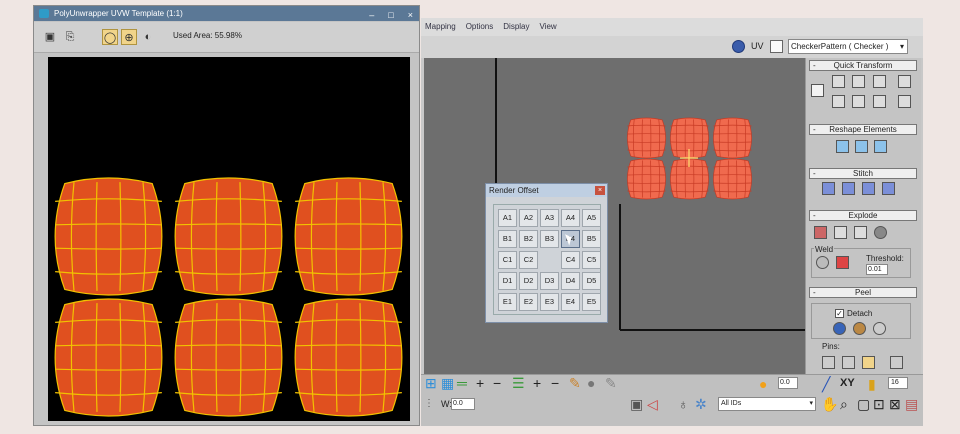 The width and height of the screenshot is (960, 434). What do you see at coordinates (776, 46) in the screenshot?
I see `list-icon` at bounding box center [776, 46].